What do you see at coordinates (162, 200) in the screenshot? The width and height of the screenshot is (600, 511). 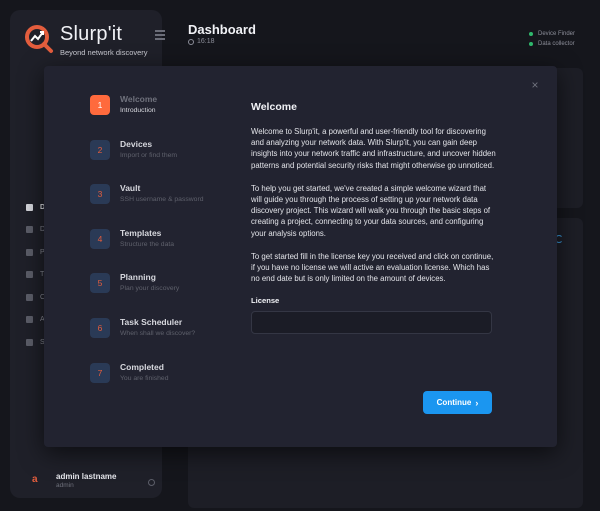 I see `step-subtitle: SSH username & password` at bounding box center [162, 200].